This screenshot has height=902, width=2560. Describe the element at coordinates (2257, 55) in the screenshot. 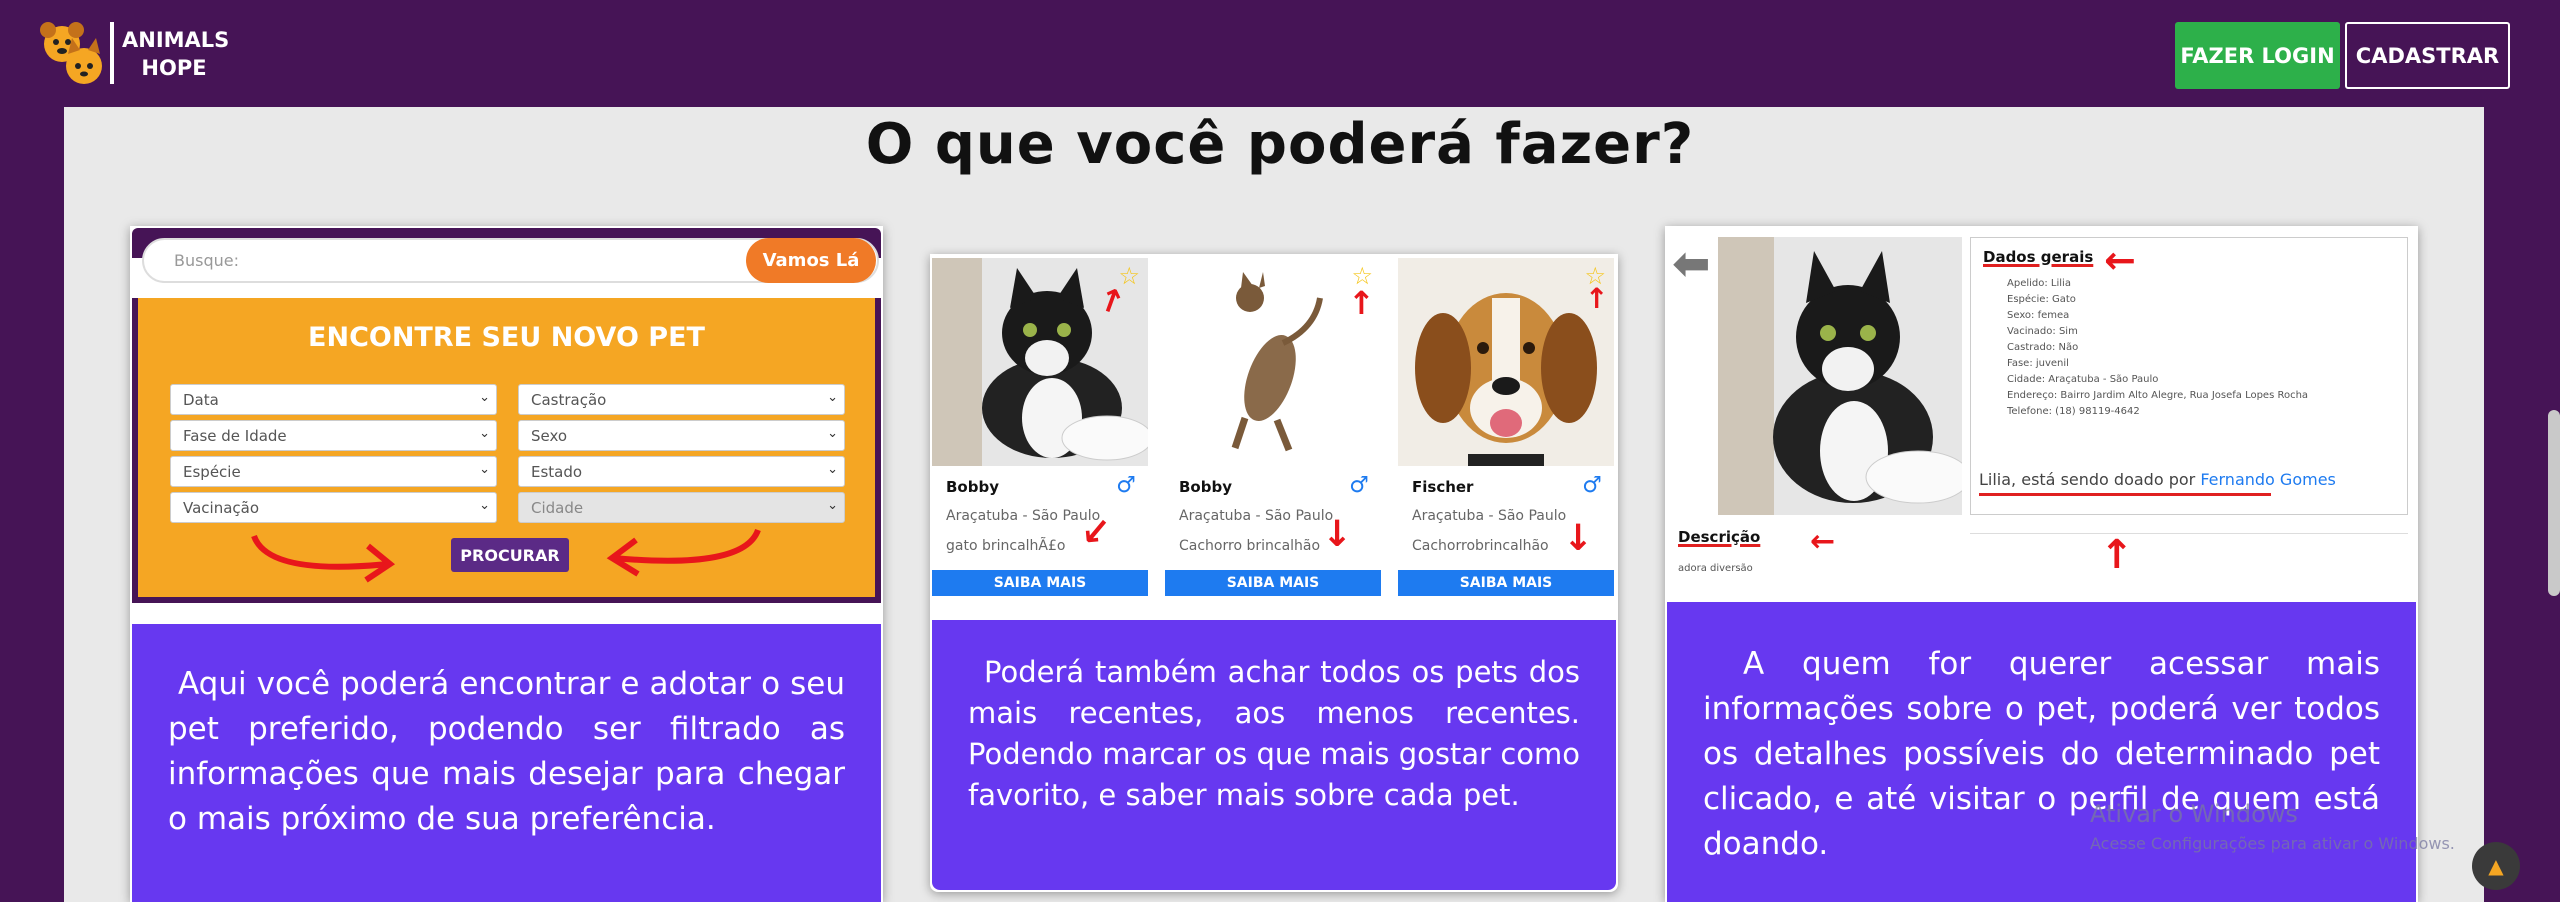

I see `login-button: FAZER LOGIN` at that location.